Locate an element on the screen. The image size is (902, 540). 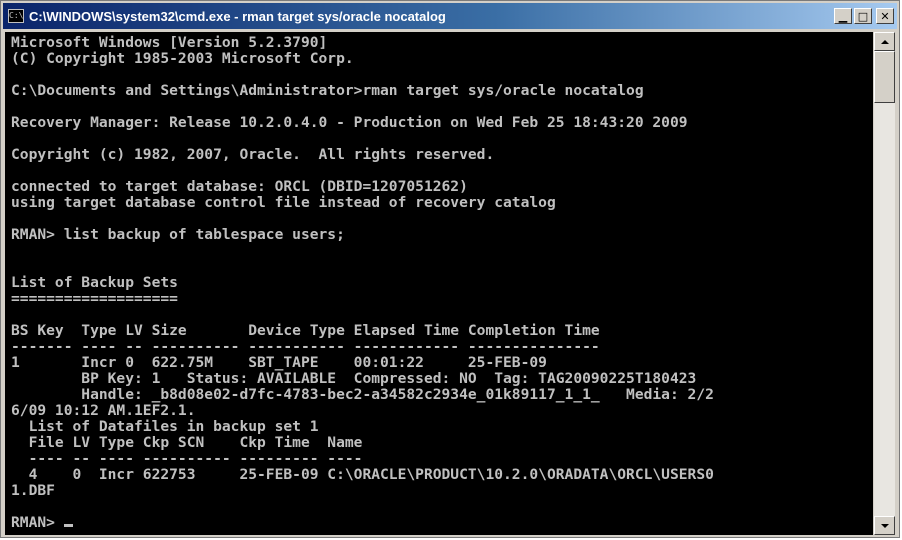
console-line: 6/09 10:12 AM.1EF2.1. is located at coordinates (103, 410).